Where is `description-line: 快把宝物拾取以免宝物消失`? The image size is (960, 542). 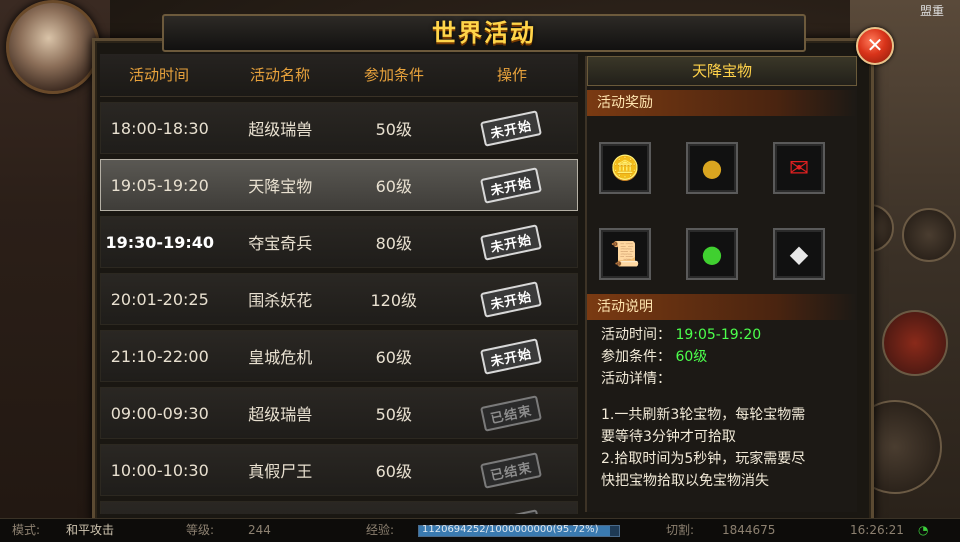
description-line: 快把宝物拾取以免宝物消失 is located at coordinates (685, 481).